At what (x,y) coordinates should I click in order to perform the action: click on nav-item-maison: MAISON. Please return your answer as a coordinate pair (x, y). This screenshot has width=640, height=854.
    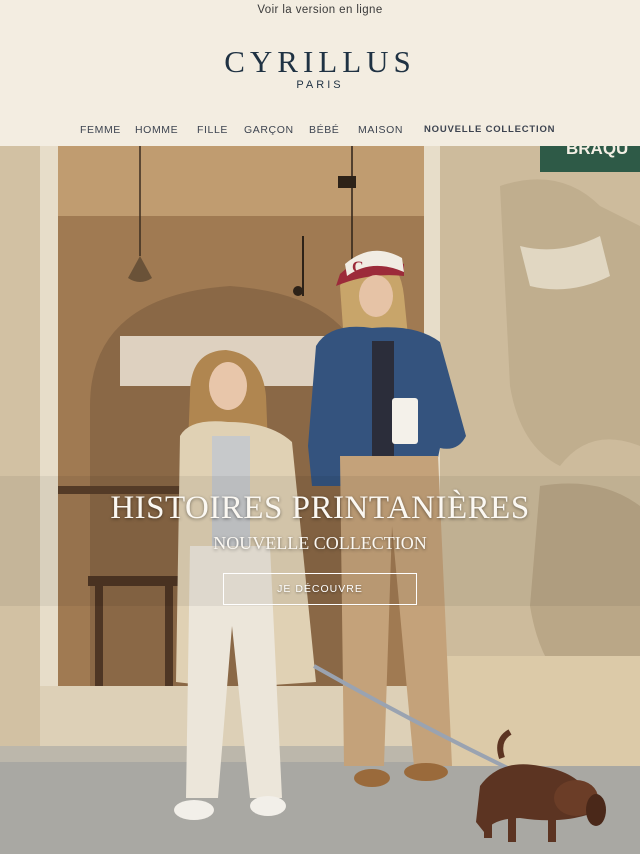
    Looking at the image, I should click on (380, 130).